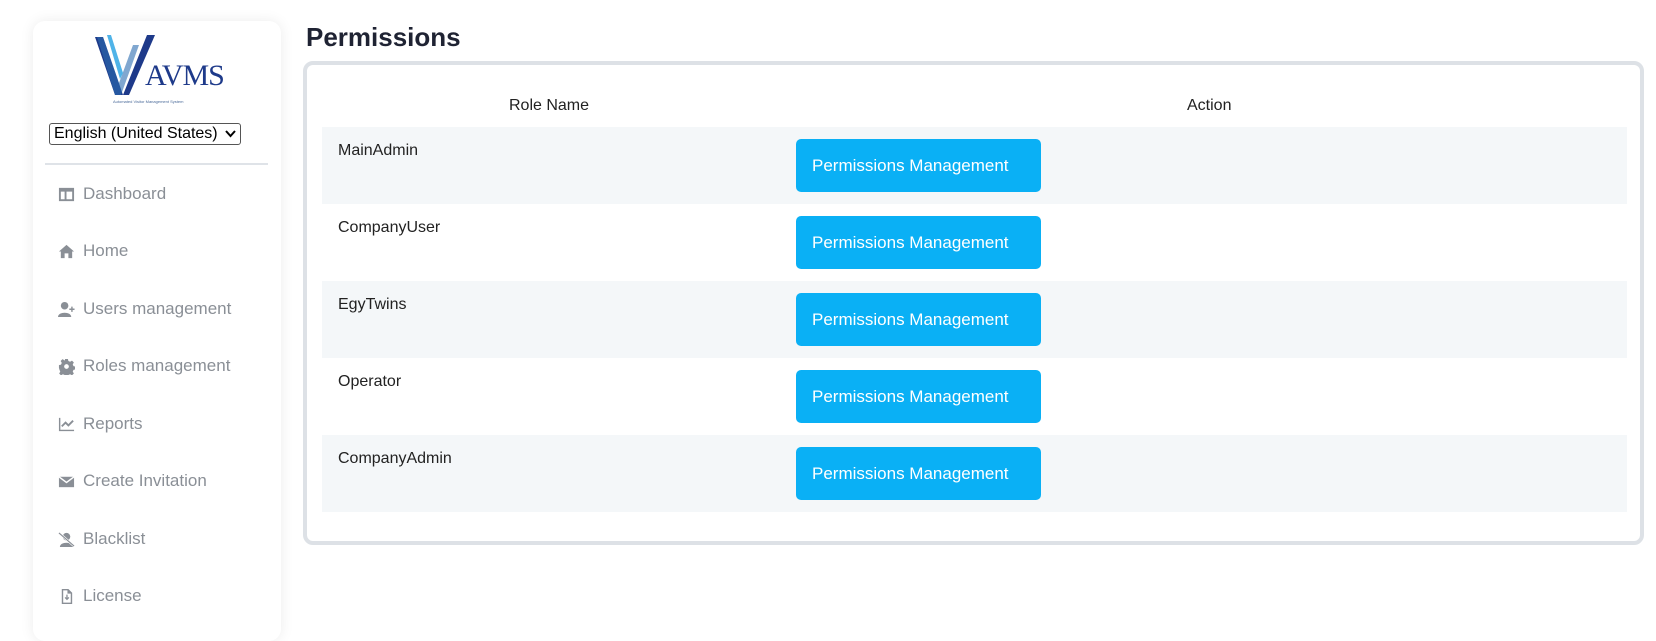 Image resolution: width=1656 pixels, height=641 pixels. I want to click on table-row: EgyTwins Permissions Management, so click(974, 319).